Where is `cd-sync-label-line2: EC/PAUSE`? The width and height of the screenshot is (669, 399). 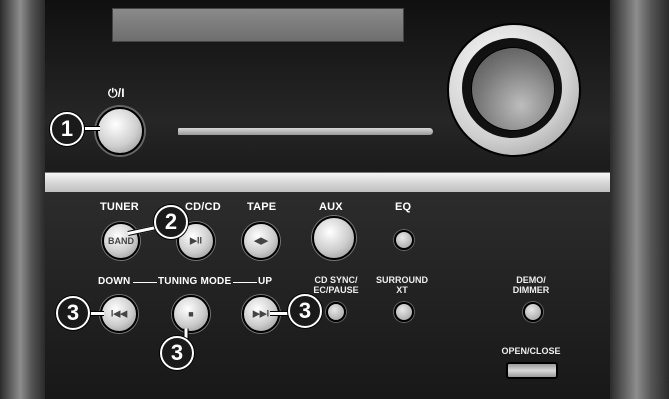 cd-sync-label-line2: EC/PAUSE is located at coordinates (336, 290).